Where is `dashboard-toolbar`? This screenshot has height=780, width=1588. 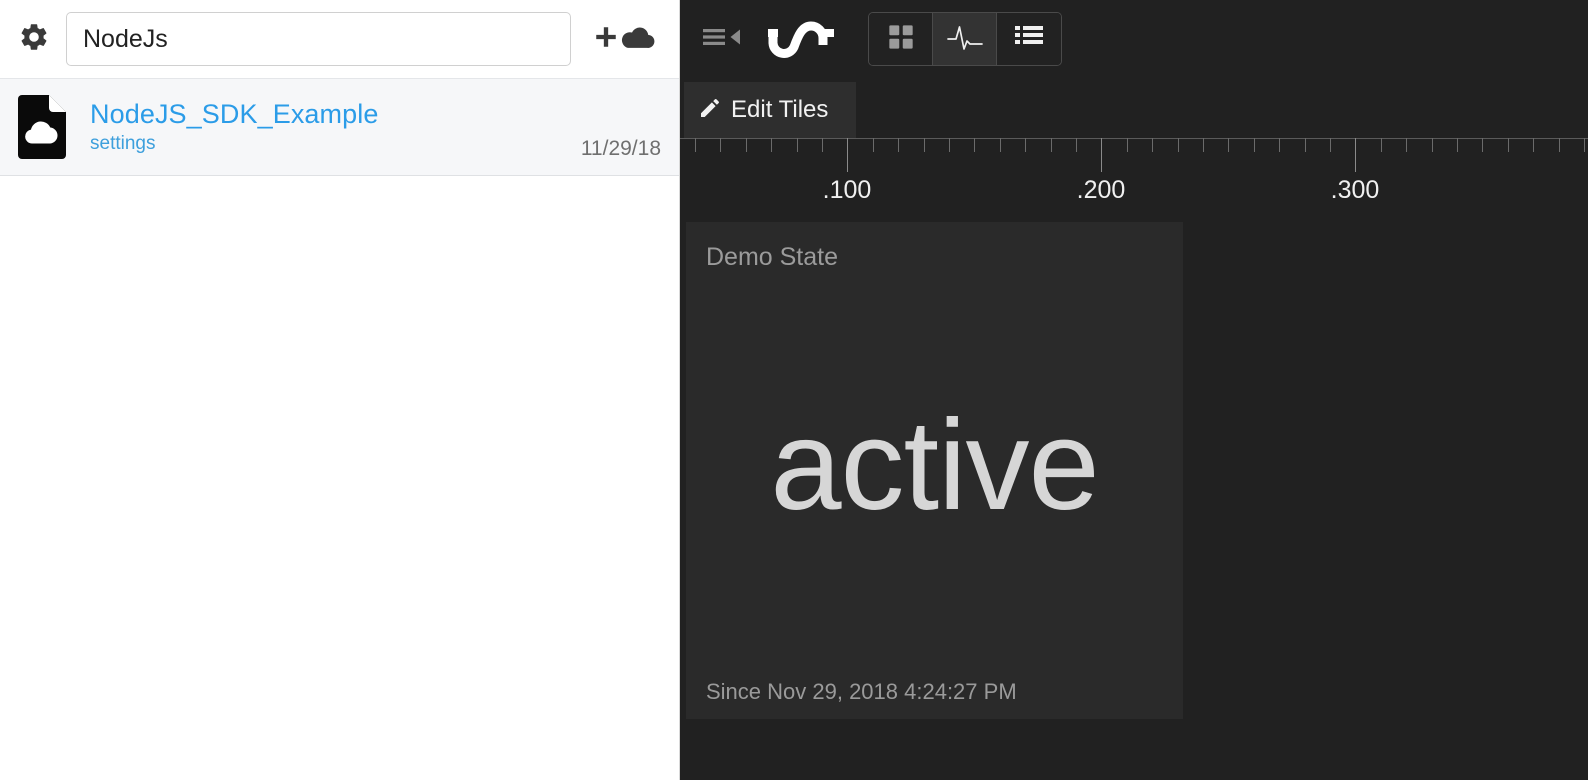
dashboard-toolbar is located at coordinates (1134, 39).